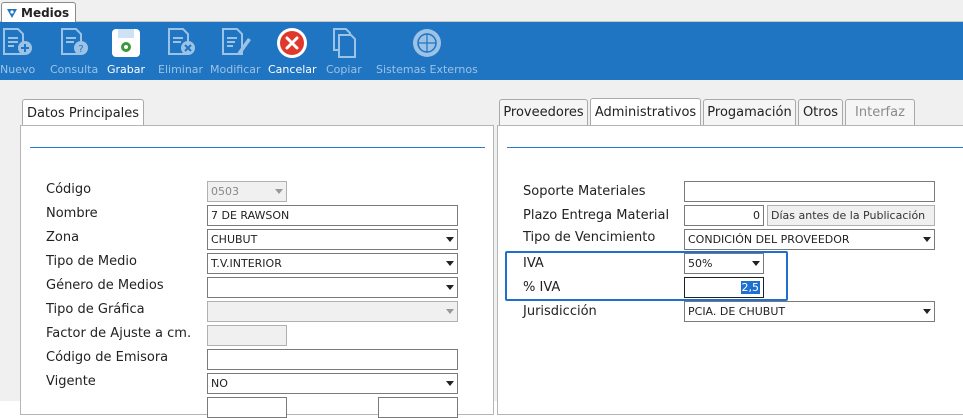 The height and width of the screenshot is (418, 963). What do you see at coordinates (247, 407) in the screenshot?
I see `partial-field-a` at bounding box center [247, 407].